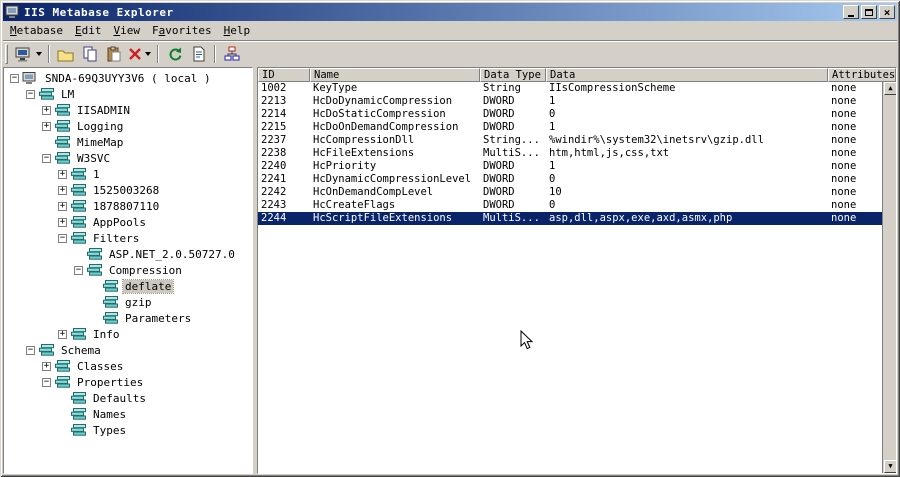  I want to click on tree-item-1525003268: +1525003268, so click(129, 190).